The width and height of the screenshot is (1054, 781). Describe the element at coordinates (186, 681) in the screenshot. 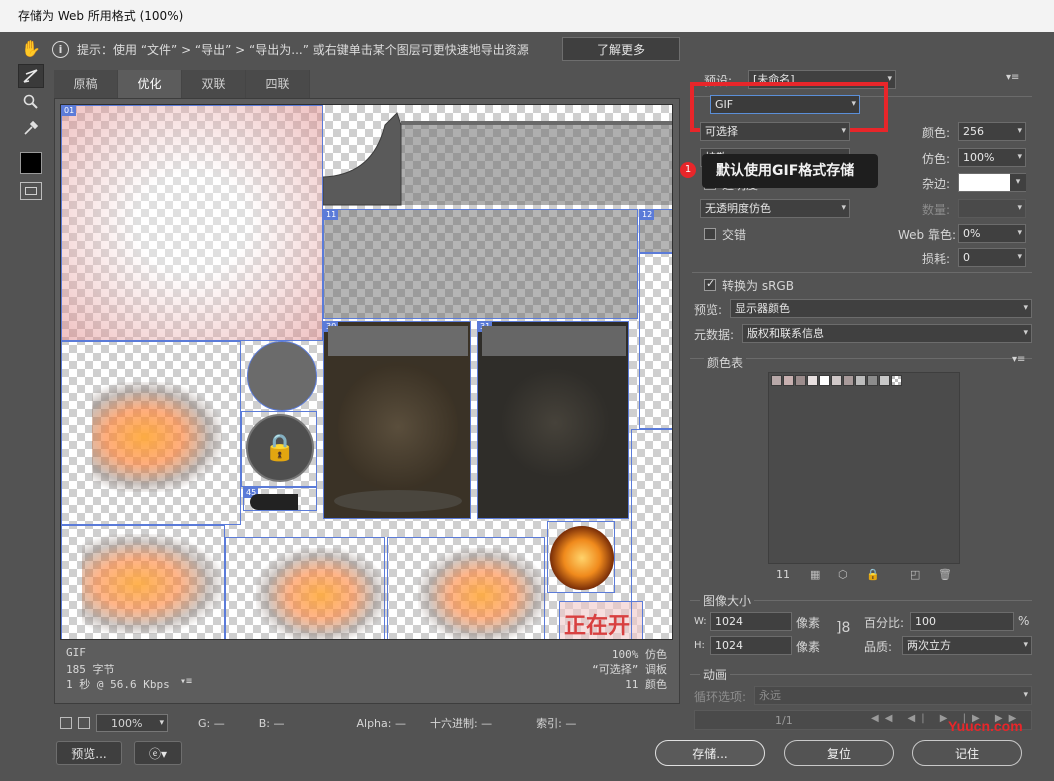

I see `download-speed-menu-icon: ▾≡` at that location.